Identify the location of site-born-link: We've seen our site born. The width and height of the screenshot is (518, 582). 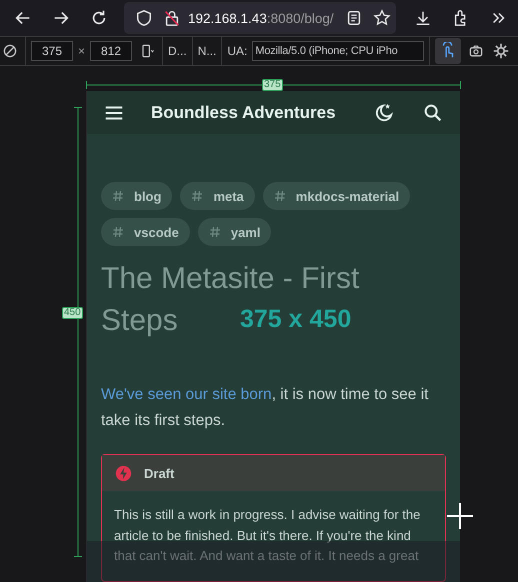
(186, 394).